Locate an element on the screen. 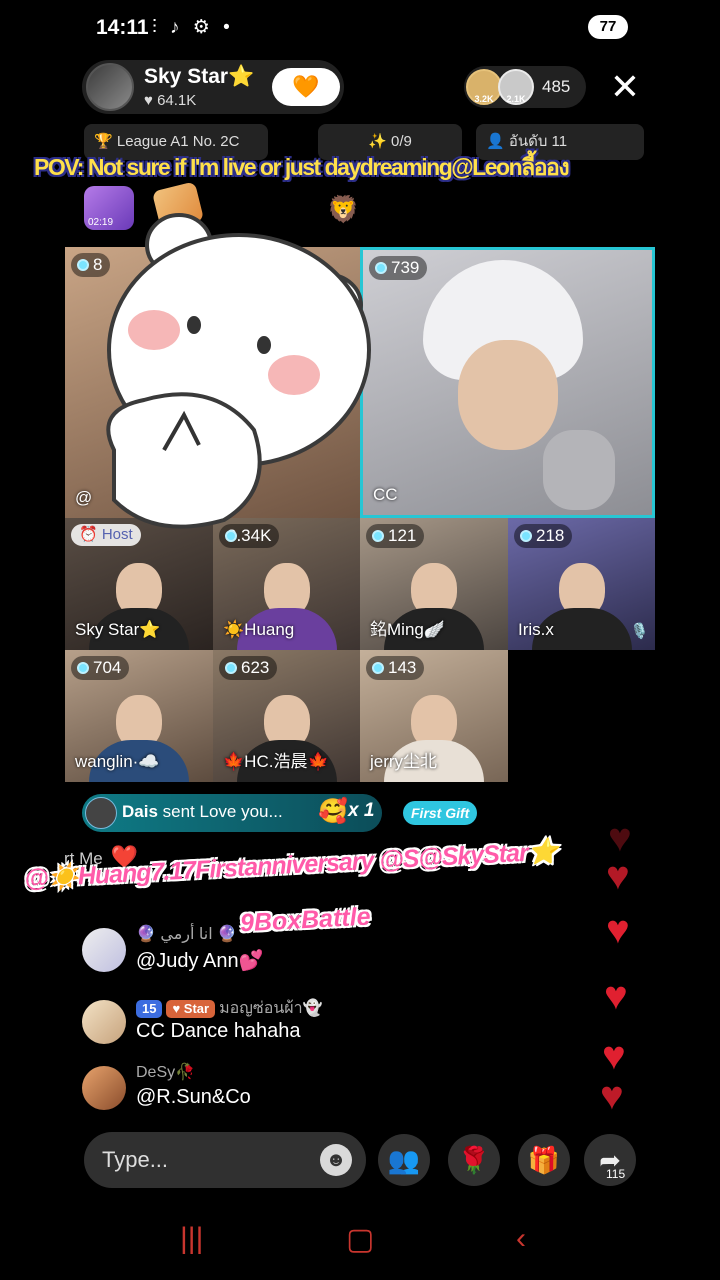  chat-username: DeSy🥀 is located at coordinates (165, 1072).